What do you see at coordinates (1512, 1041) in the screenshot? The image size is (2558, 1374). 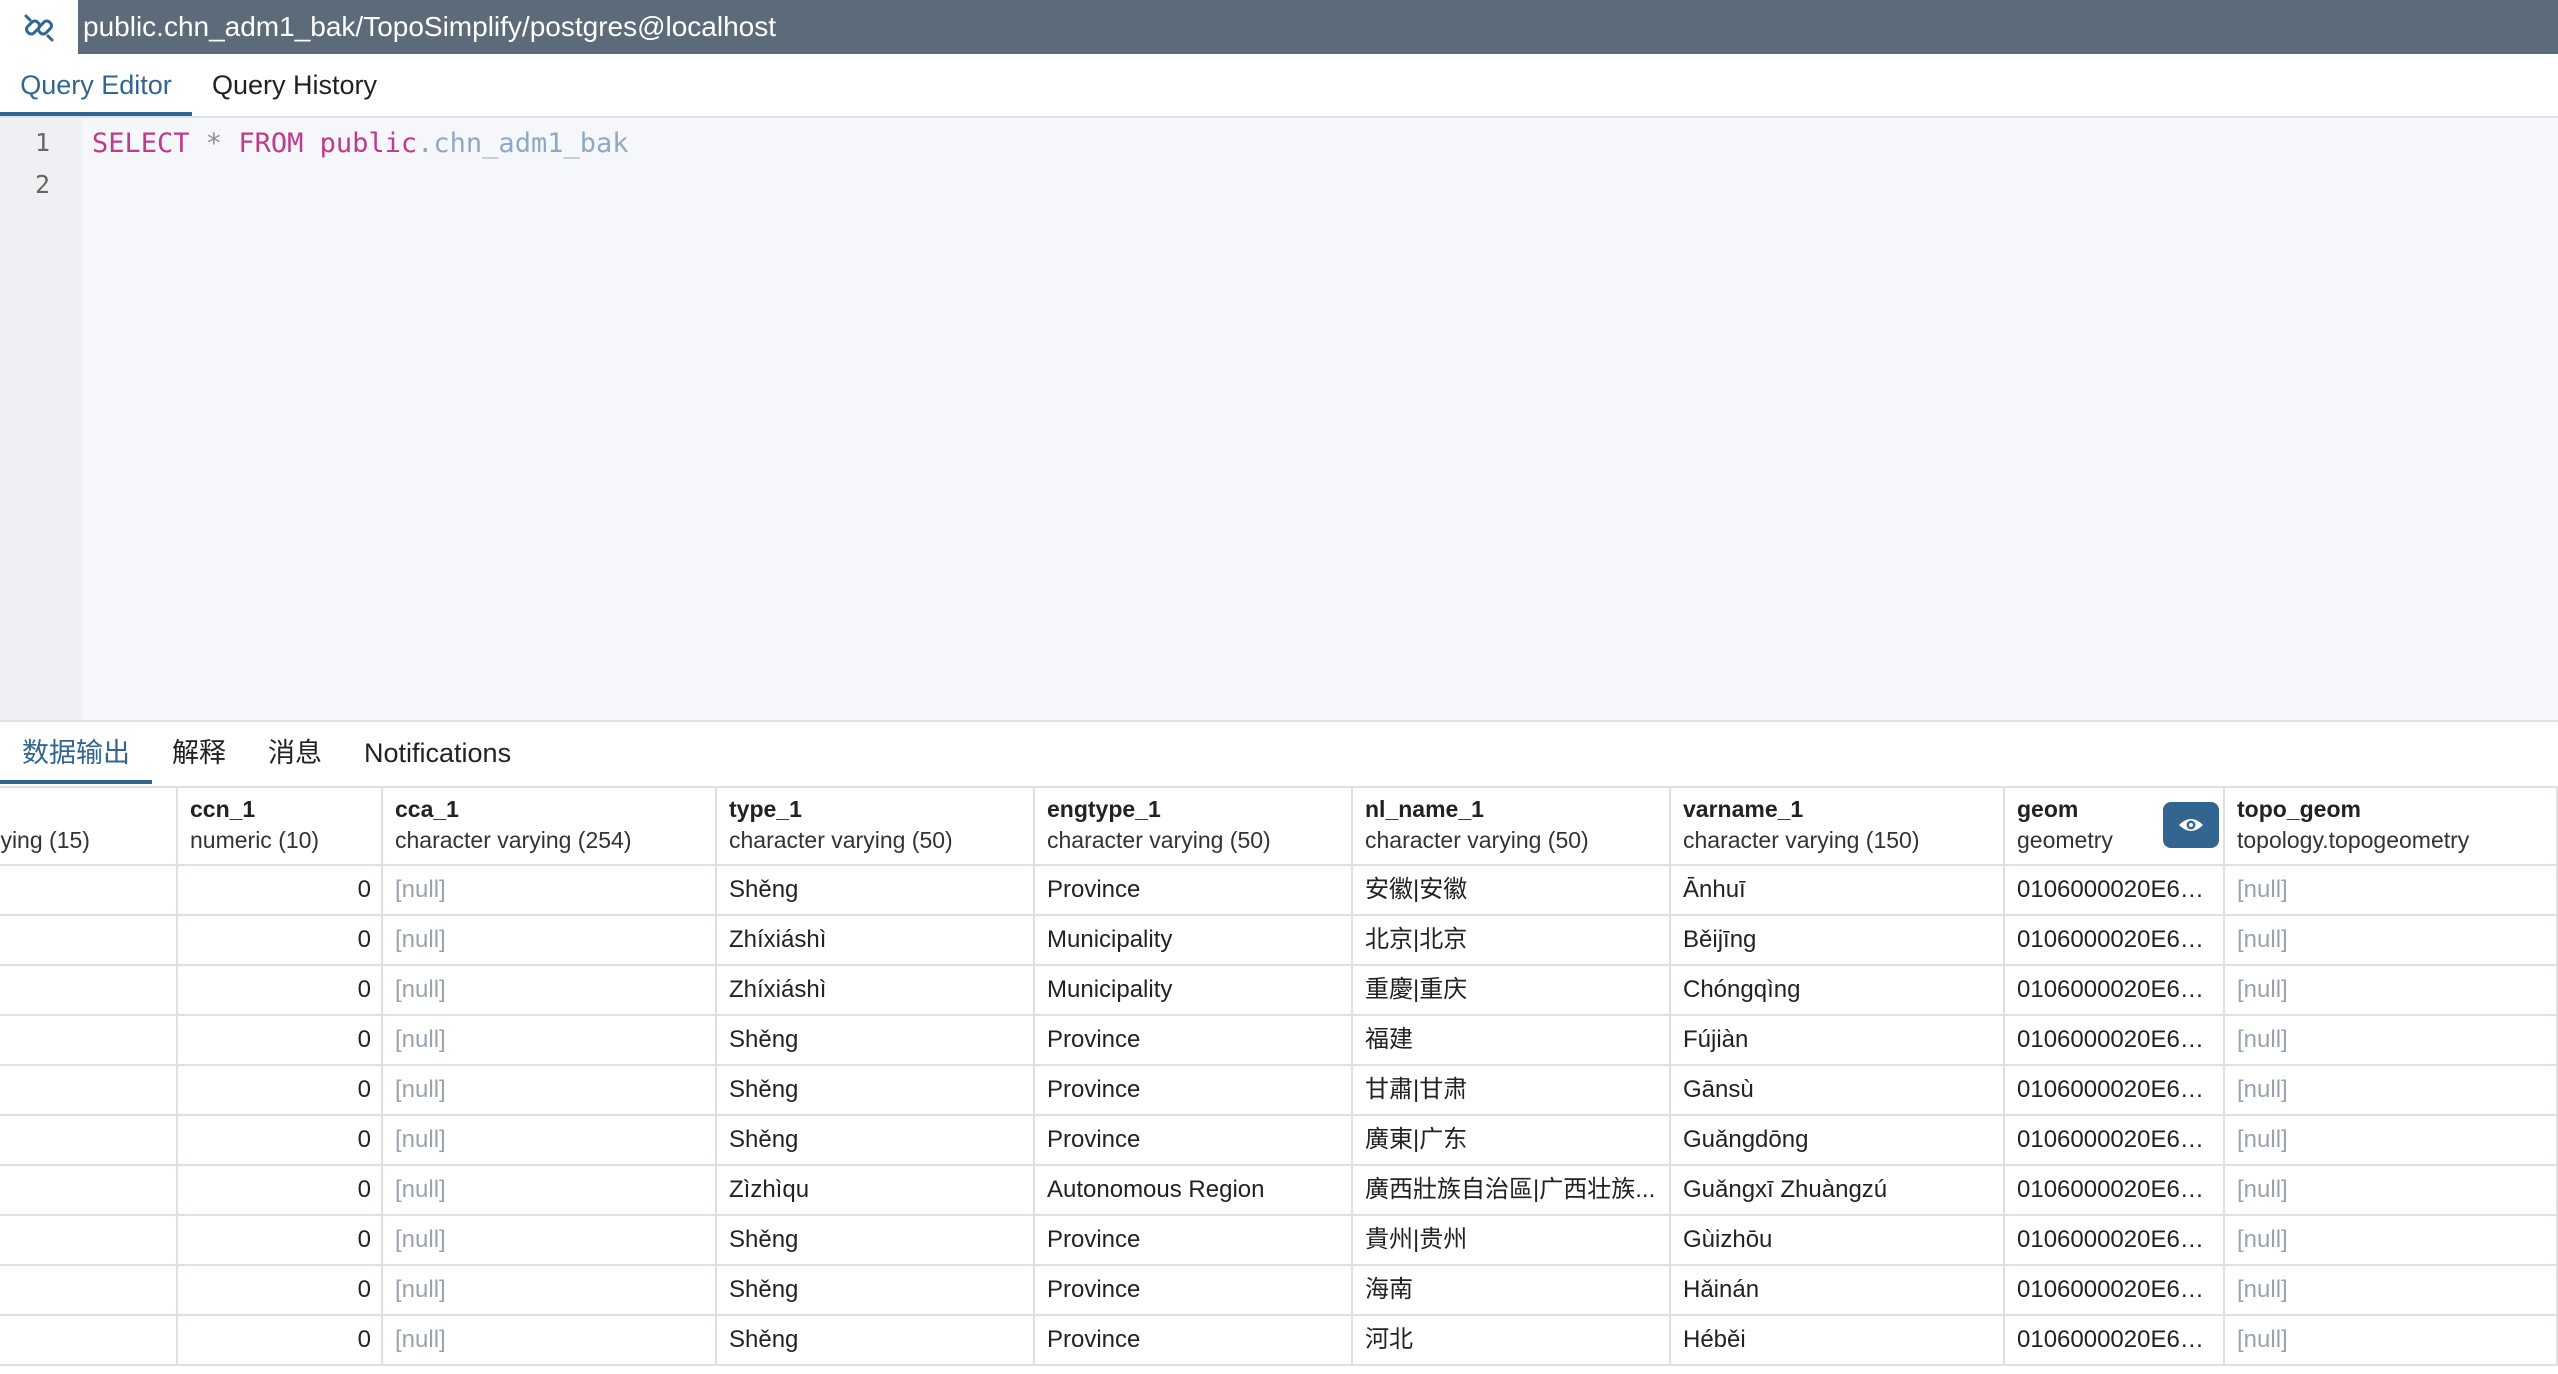 I see `table-cell: 福建` at bounding box center [1512, 1041].